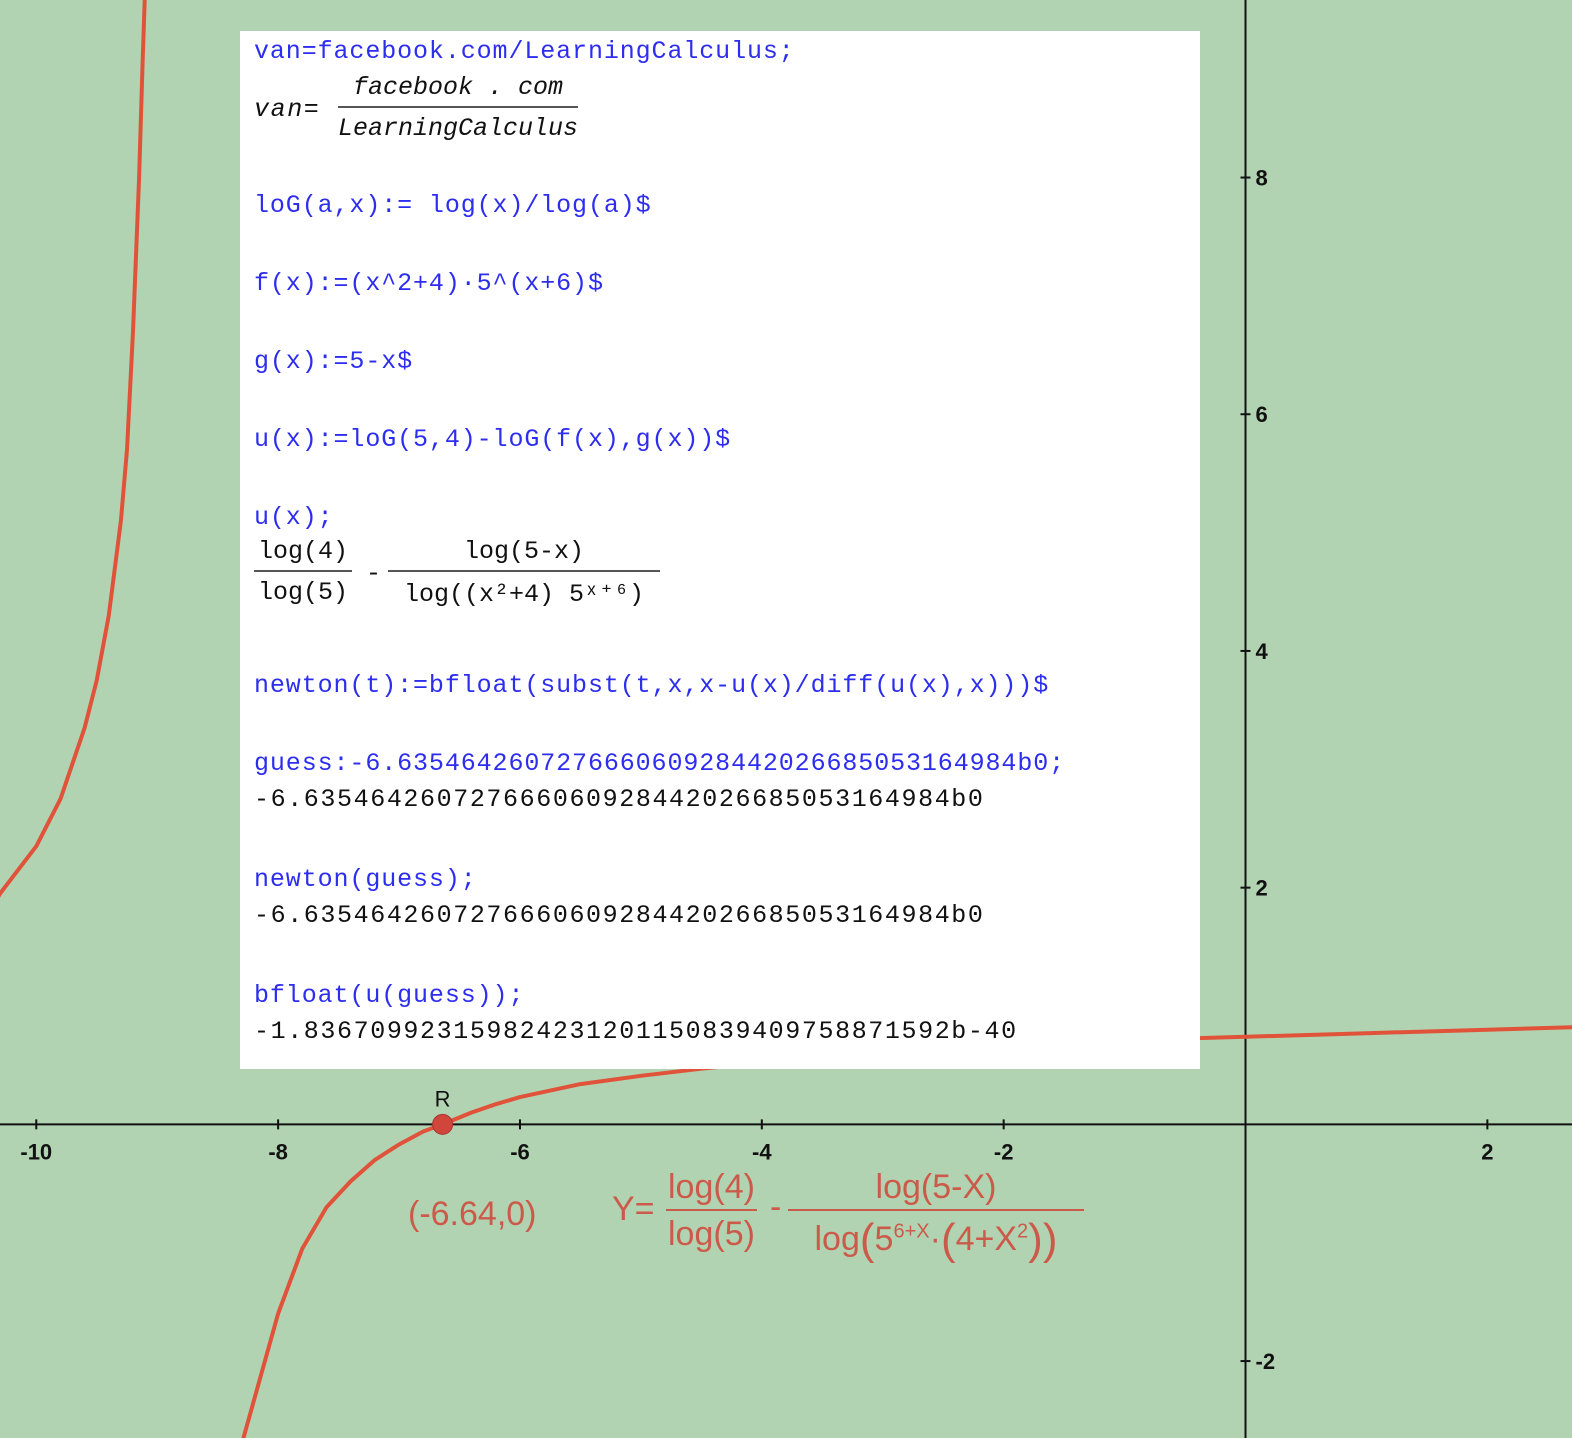 The image size is (1572, 1438). I want to click on output-6-f2-den: log((x²+4) 5ˣ⁺⁶), so click(524, 594).